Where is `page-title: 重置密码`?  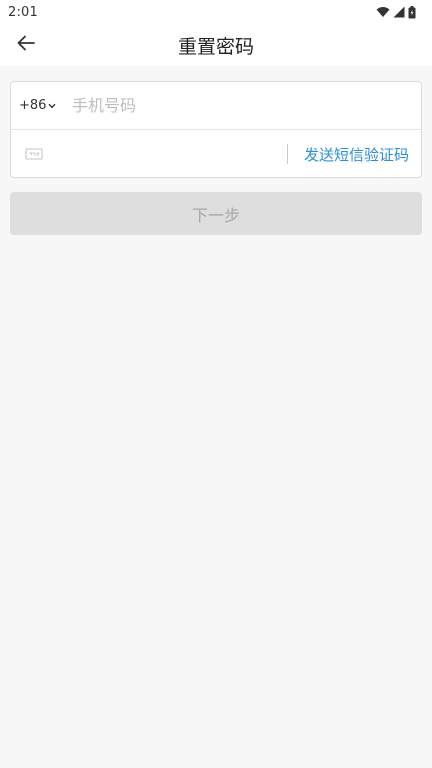 page-title: 重置密码 is located at coordinates (215, 46).